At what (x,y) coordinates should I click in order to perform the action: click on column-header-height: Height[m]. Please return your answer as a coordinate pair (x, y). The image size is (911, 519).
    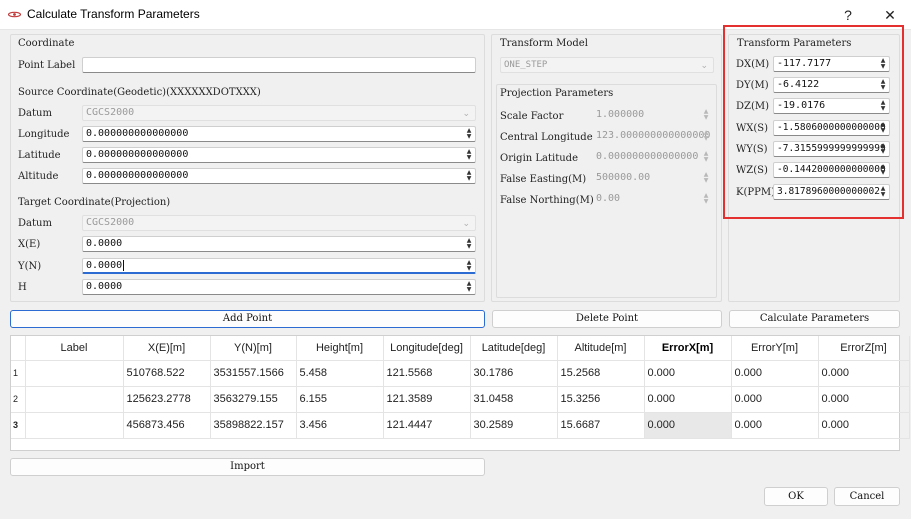
    Looking at the image, I should click on (340, 348).